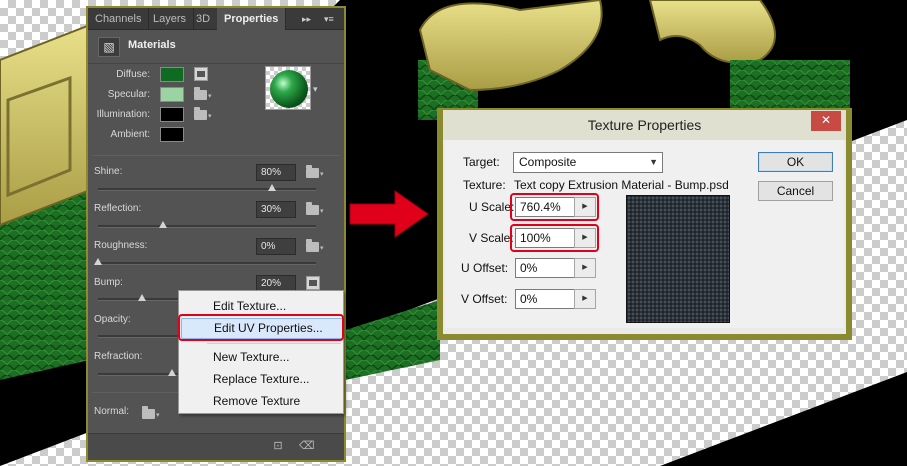  I want to click on roughness-field: 0%, so click(276, 246).